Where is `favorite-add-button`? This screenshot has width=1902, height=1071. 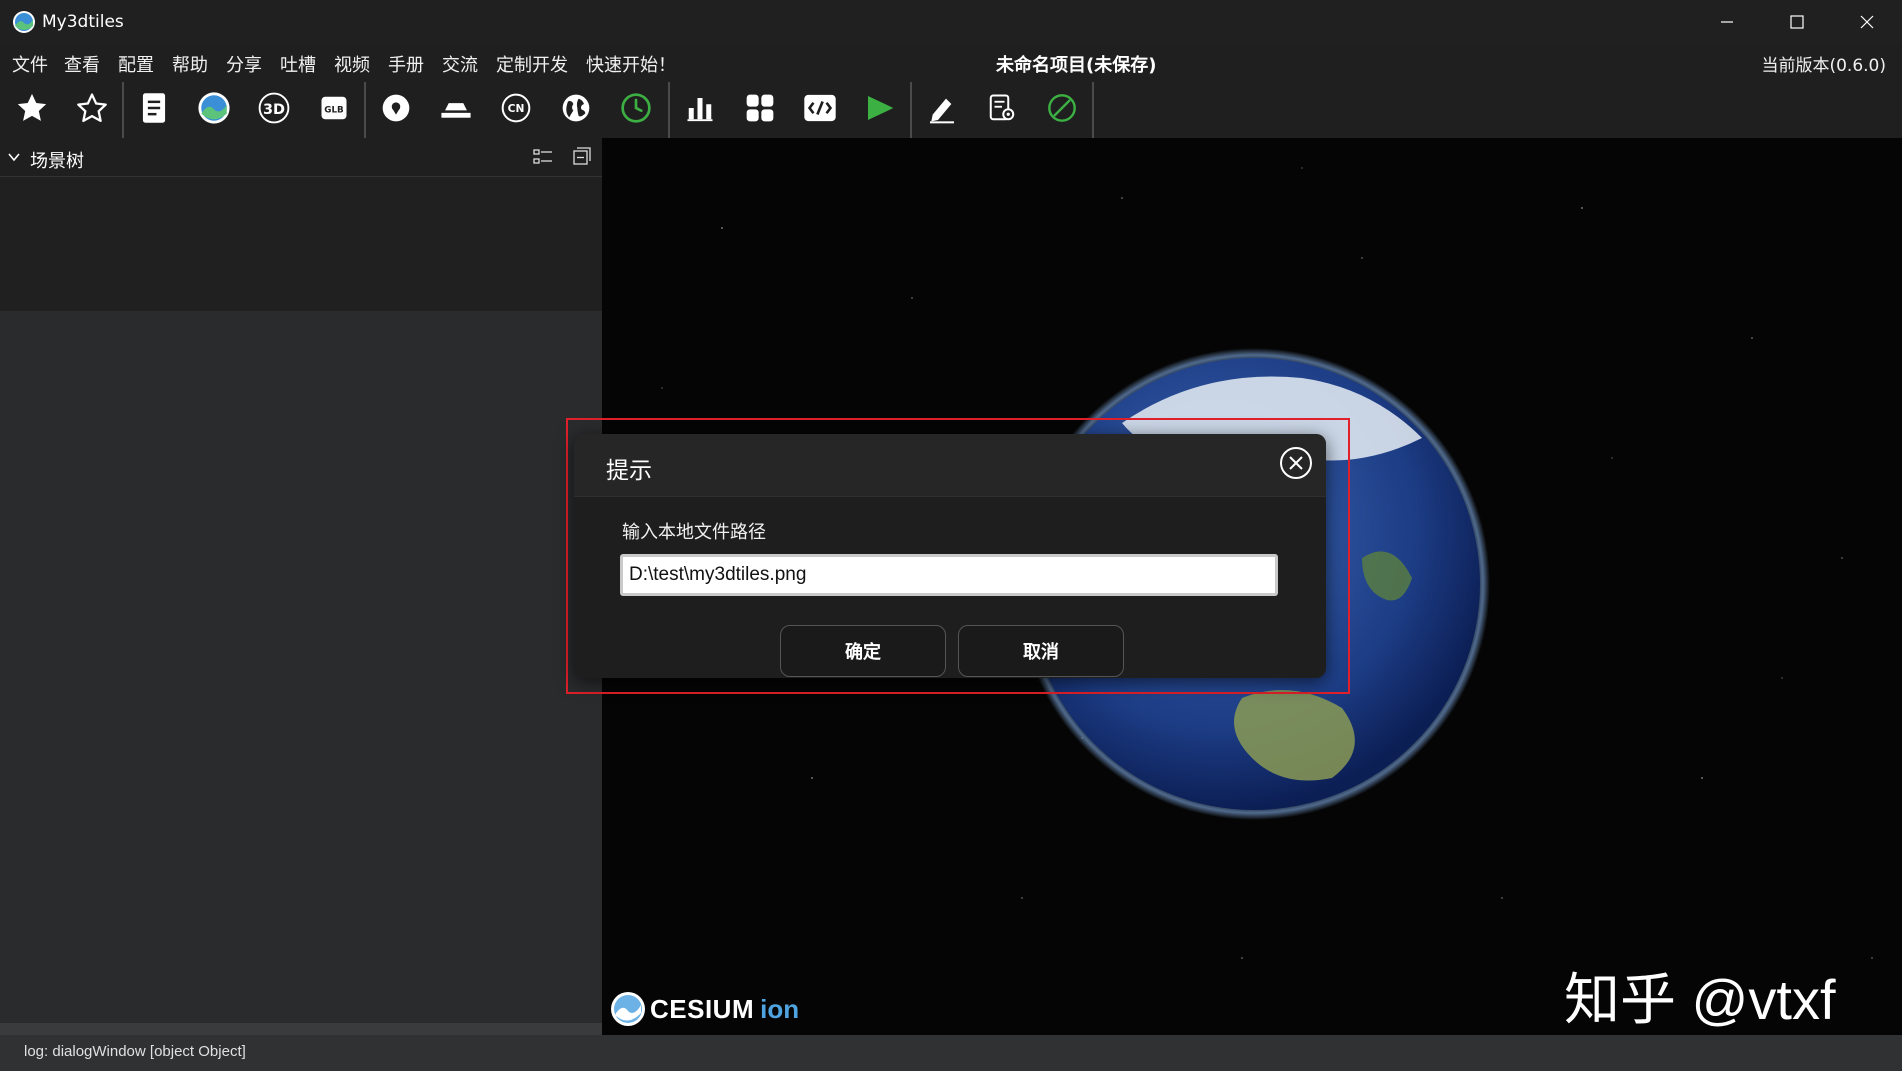
favorite-add-button is located at coordinates (32, 108).